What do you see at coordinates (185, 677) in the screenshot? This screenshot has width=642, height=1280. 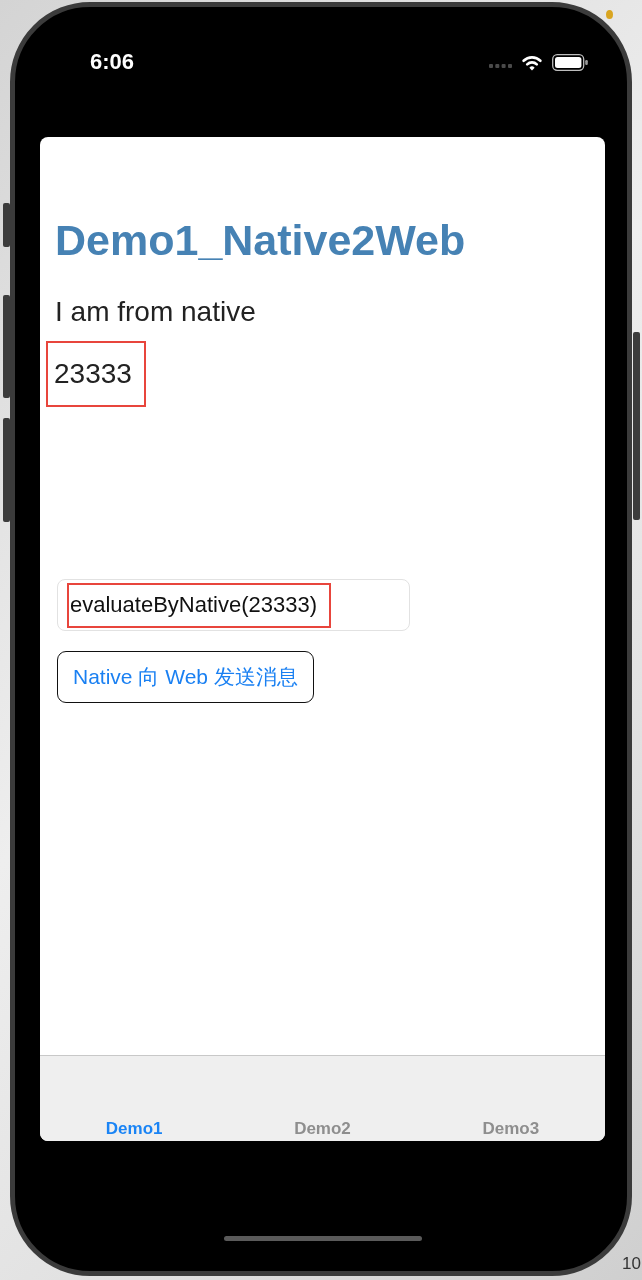 I see `send-button: Native 向 Web 发送消息` at bounding box center [185, 677].